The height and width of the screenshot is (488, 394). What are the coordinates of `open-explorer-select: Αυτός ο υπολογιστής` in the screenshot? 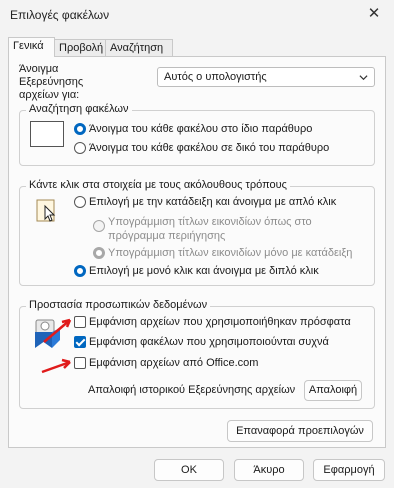 It's located at (266, 77).